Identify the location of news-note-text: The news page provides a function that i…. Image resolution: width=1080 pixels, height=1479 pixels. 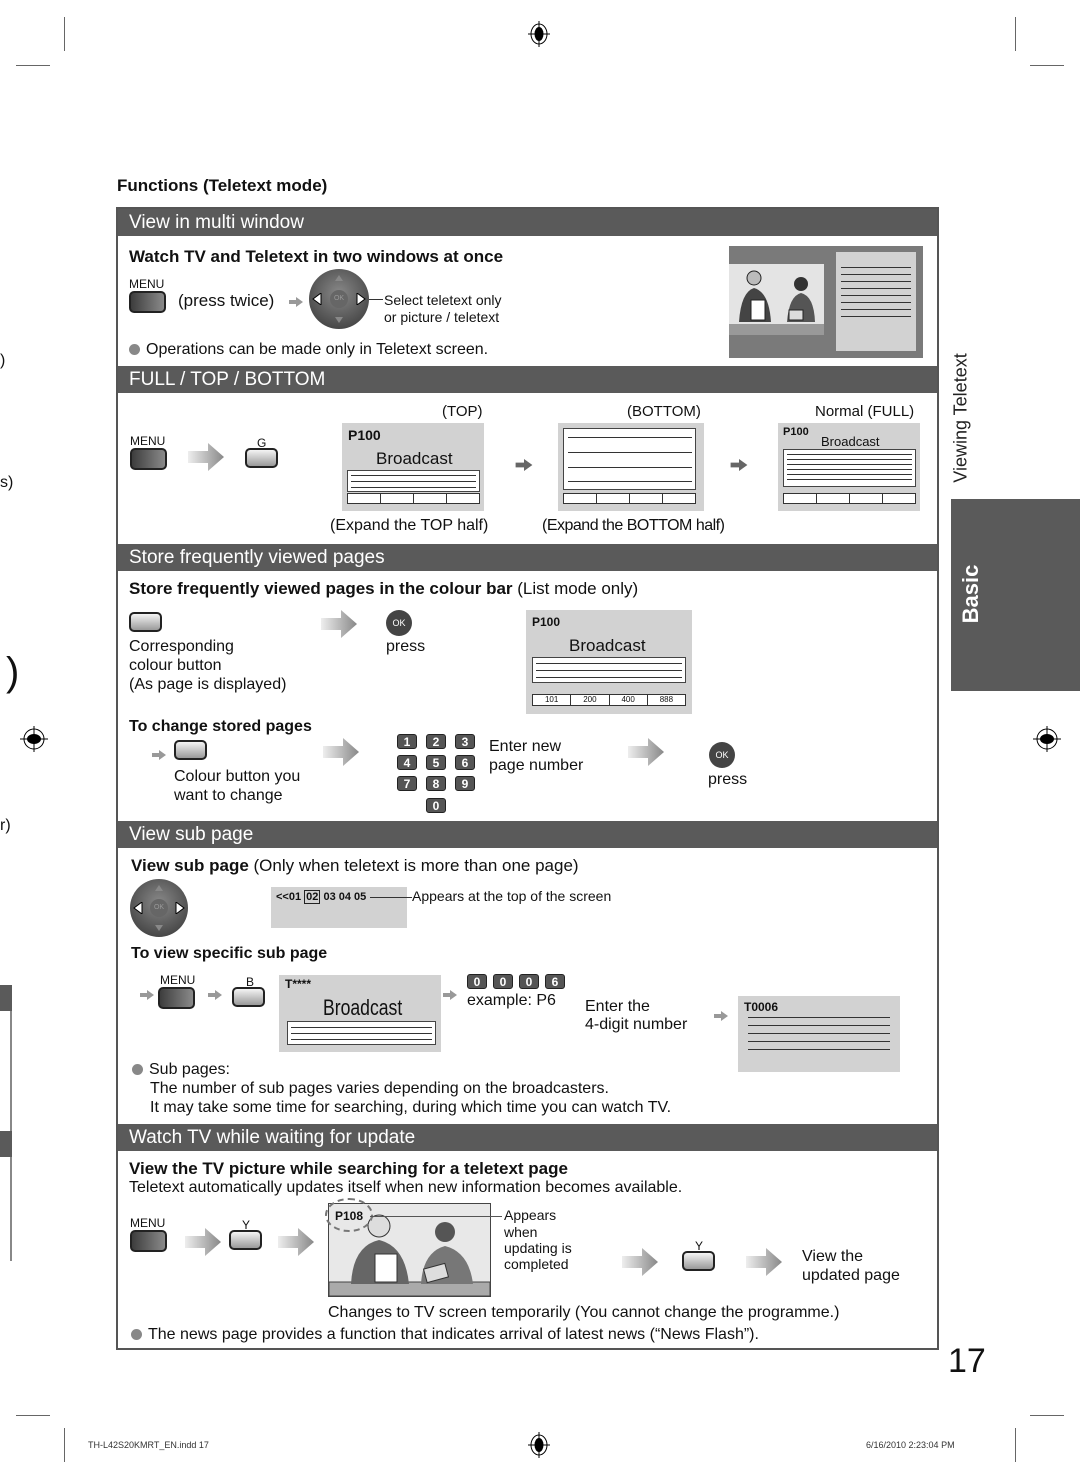
(453, 1334).